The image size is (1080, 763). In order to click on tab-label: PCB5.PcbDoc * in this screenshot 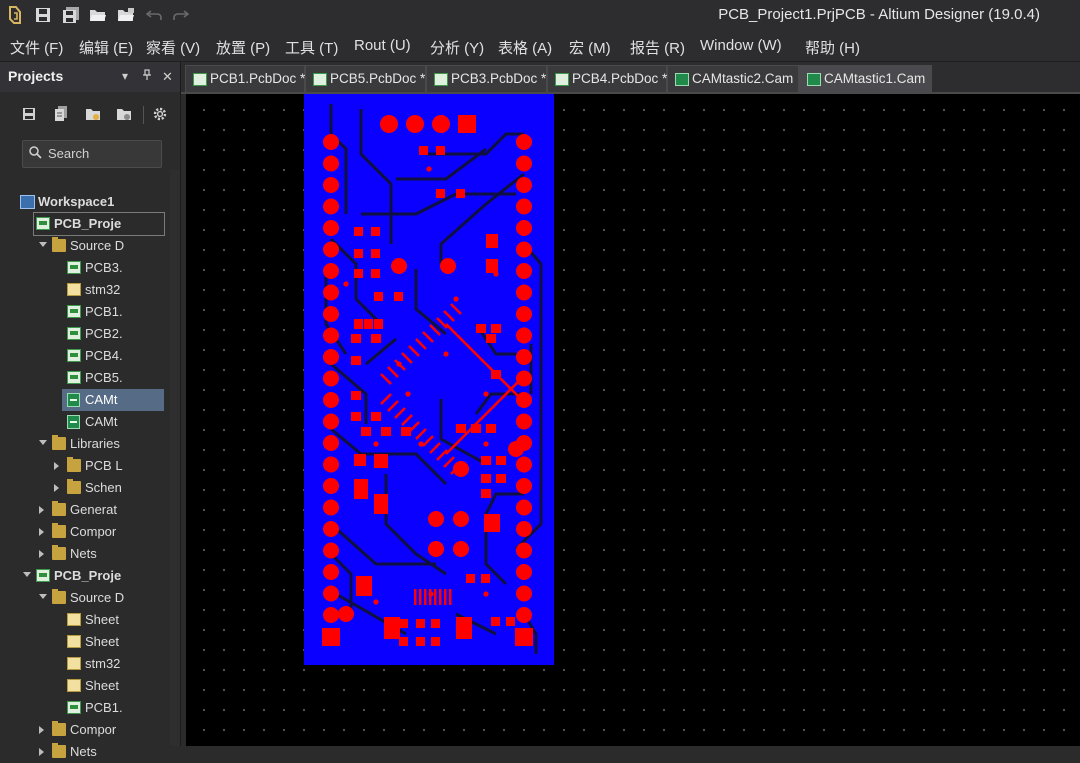, I will do `click(378, 78)`.